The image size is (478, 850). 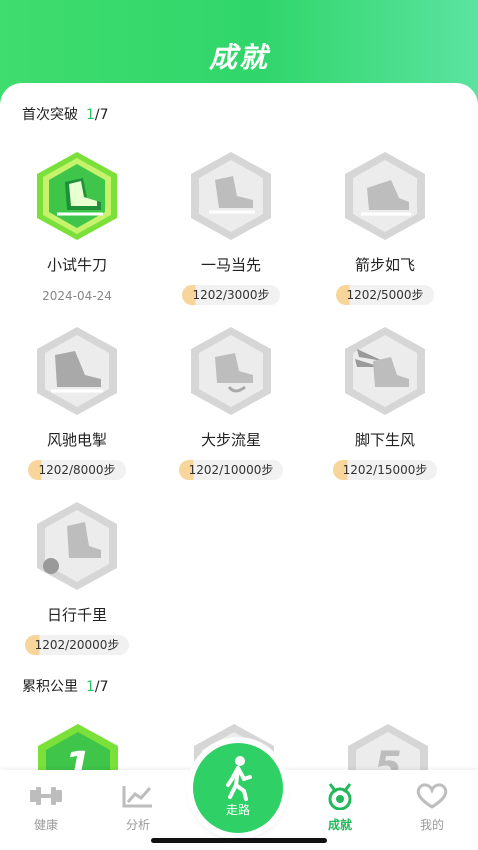 I want to click on badge-jianburufei: 箭步如飞 1202/5000步, so click(x=385, y=227).